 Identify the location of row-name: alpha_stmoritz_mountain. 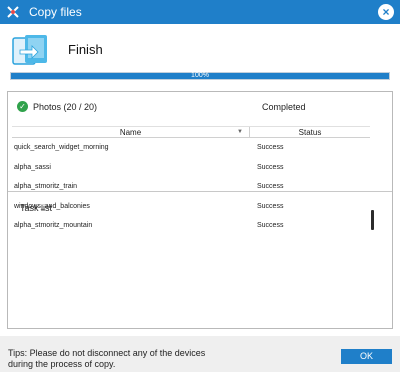
(53, 225).